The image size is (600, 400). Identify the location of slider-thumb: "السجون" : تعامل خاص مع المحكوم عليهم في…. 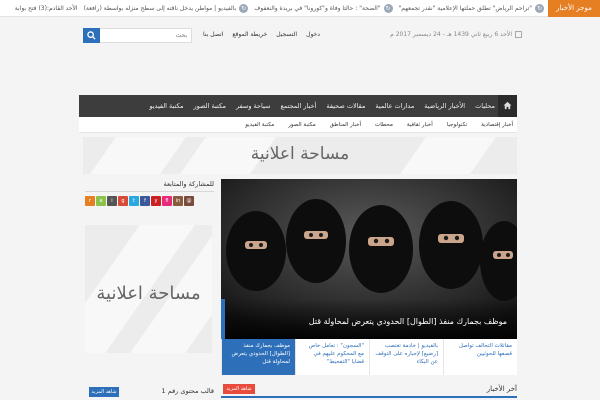
(332, 357).